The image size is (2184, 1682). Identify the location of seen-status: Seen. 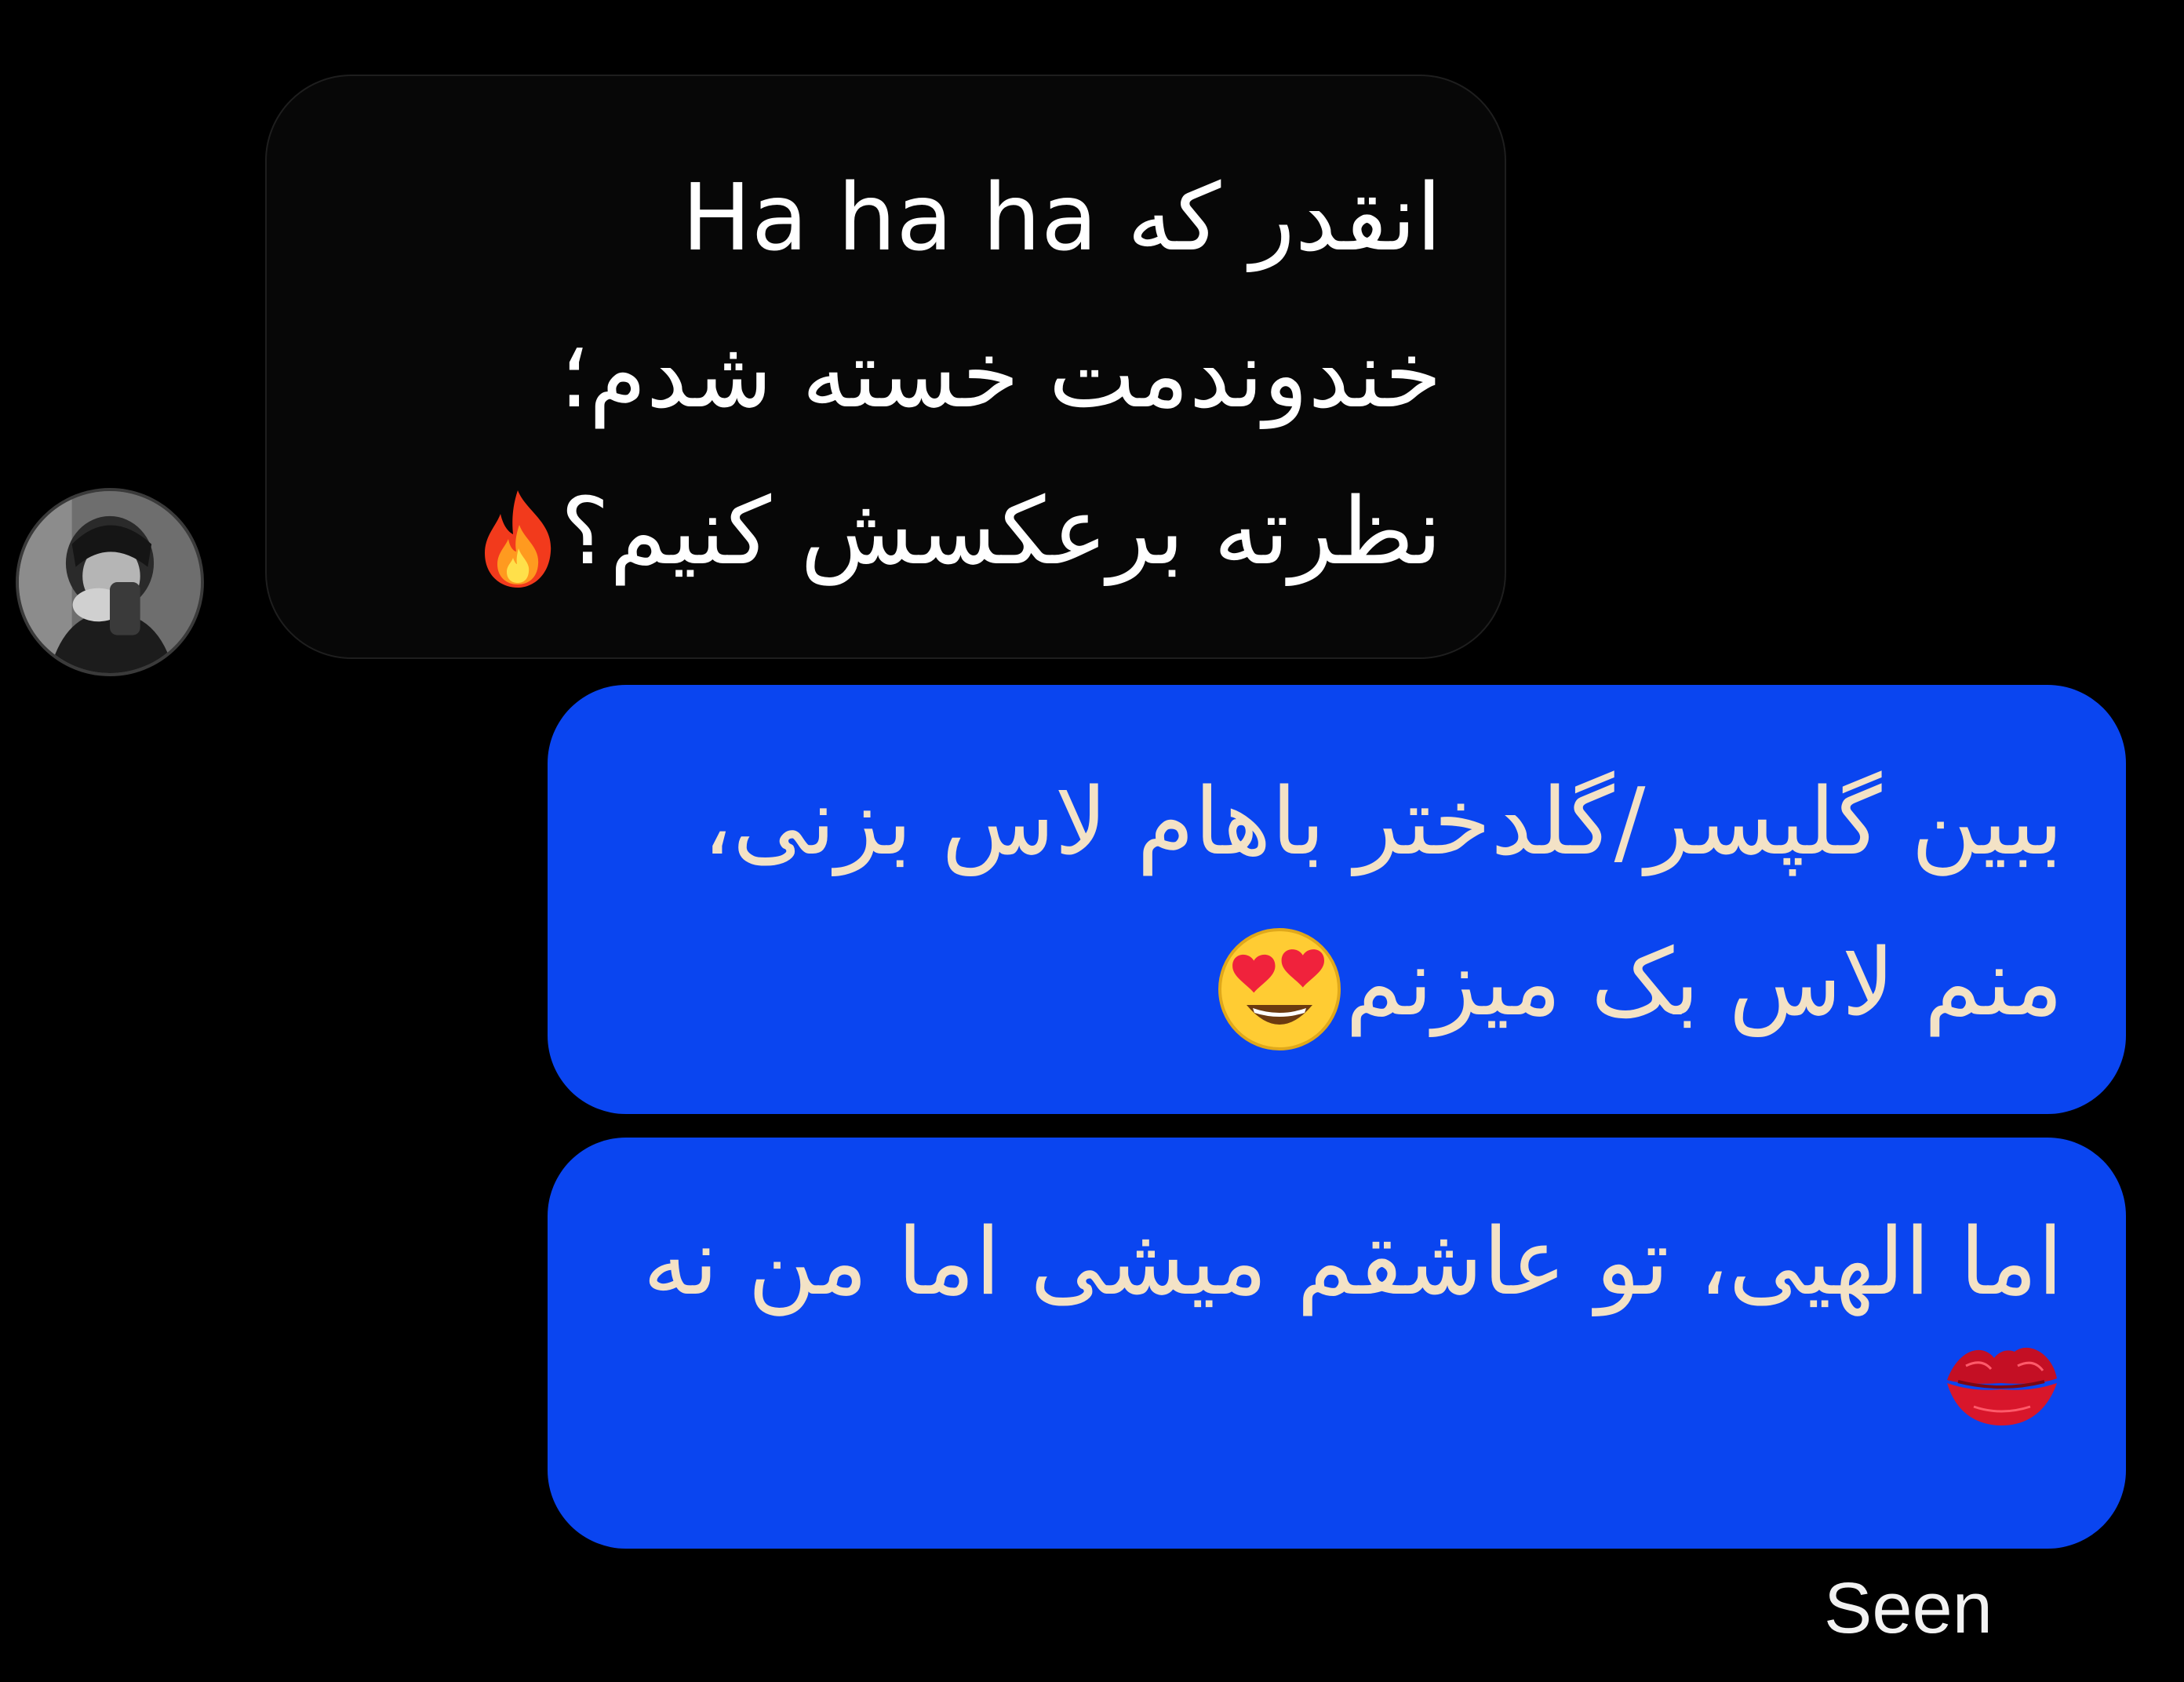
(1908, 1608).